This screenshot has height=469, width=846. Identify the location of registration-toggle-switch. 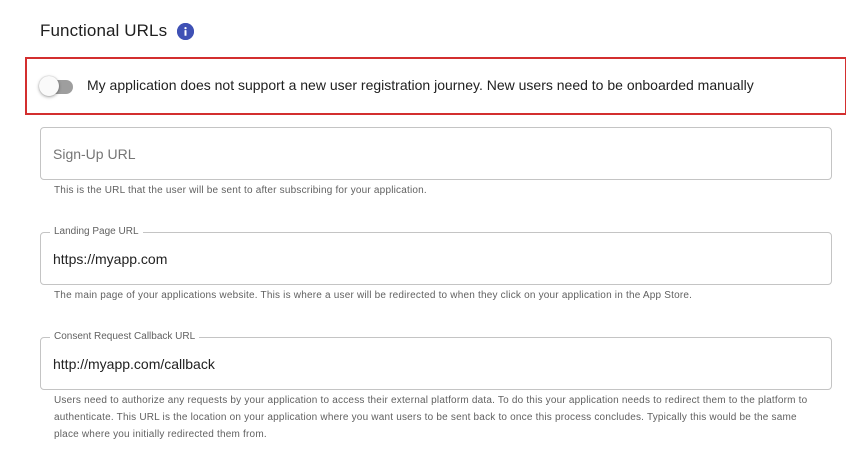
(57, 86).